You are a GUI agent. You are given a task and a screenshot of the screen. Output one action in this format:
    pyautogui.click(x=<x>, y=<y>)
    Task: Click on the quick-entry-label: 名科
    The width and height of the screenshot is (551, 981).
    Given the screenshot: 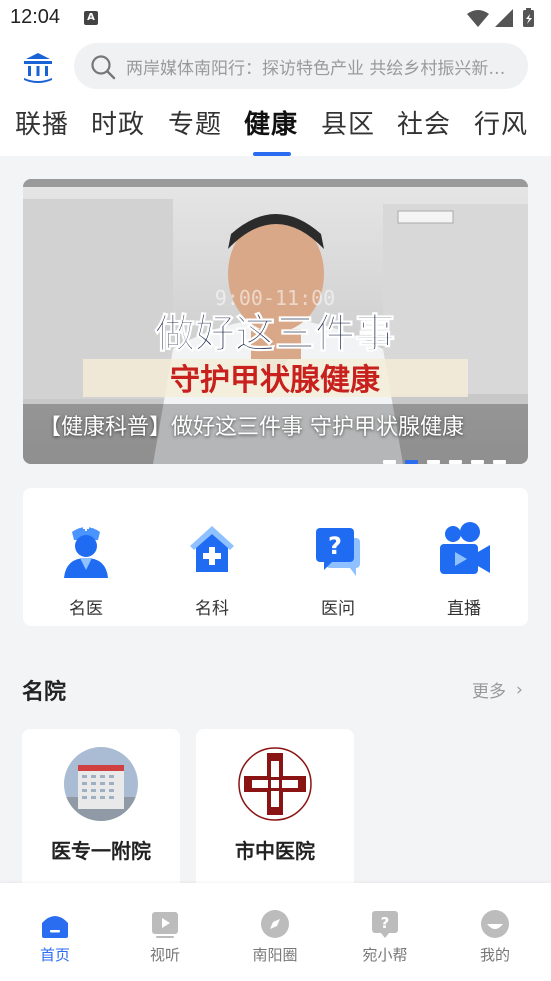 What is the action you would take?
    pyautogui.click(x=212, y=609)
    